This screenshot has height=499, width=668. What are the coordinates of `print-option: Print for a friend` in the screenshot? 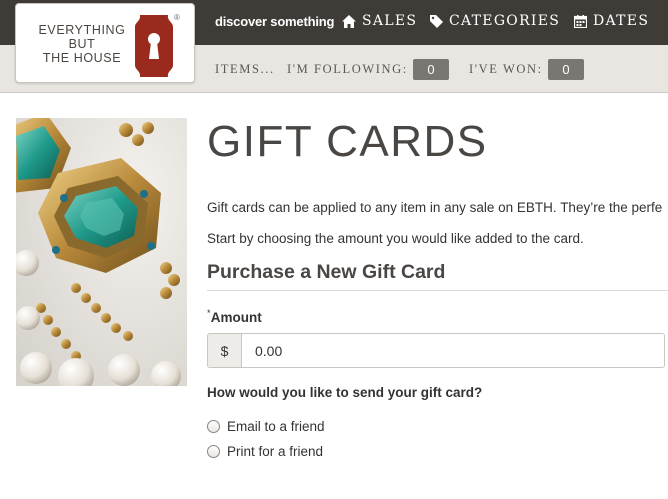 It's located at (265, 451).